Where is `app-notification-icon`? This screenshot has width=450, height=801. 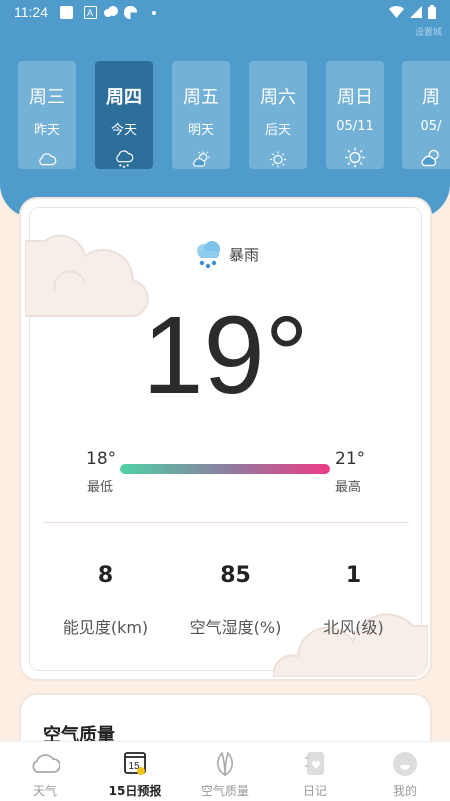 app-notification-icon is located at coordinates (66, 12).